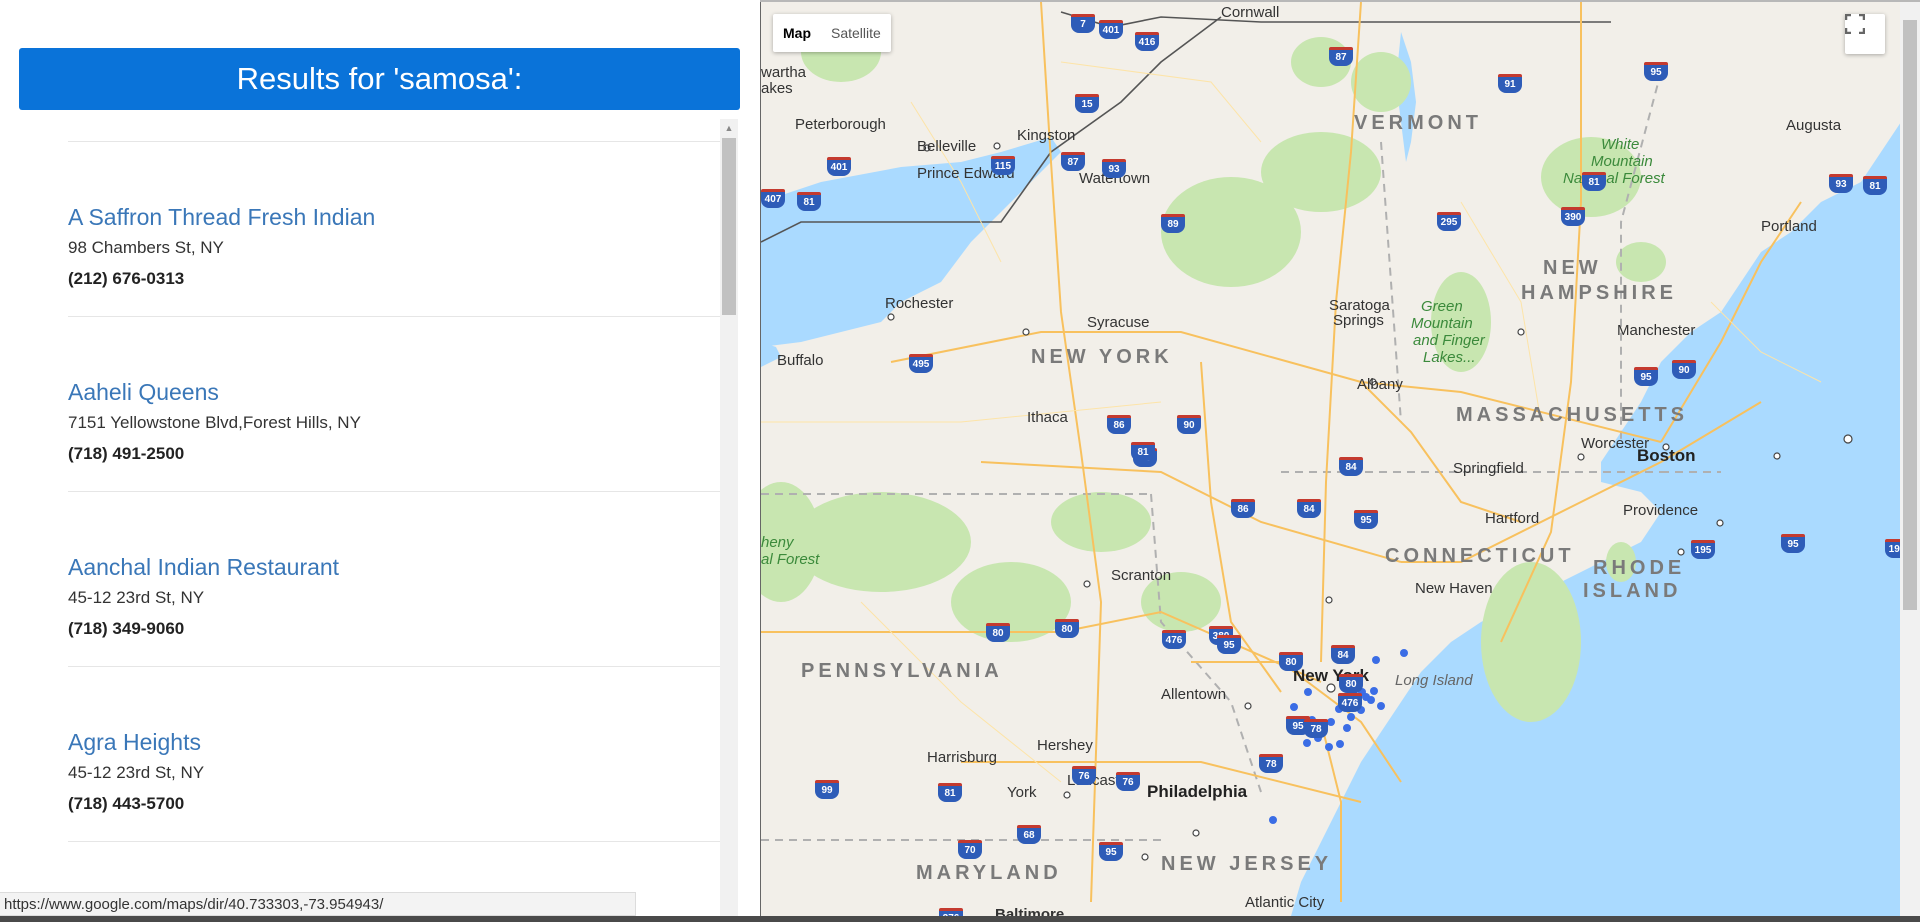 This screenshot has width=1920, height=922. Describe the element at coordinates (1573, 216) in the screenshot. I see `interstate-shield-icon: 390` at that location.